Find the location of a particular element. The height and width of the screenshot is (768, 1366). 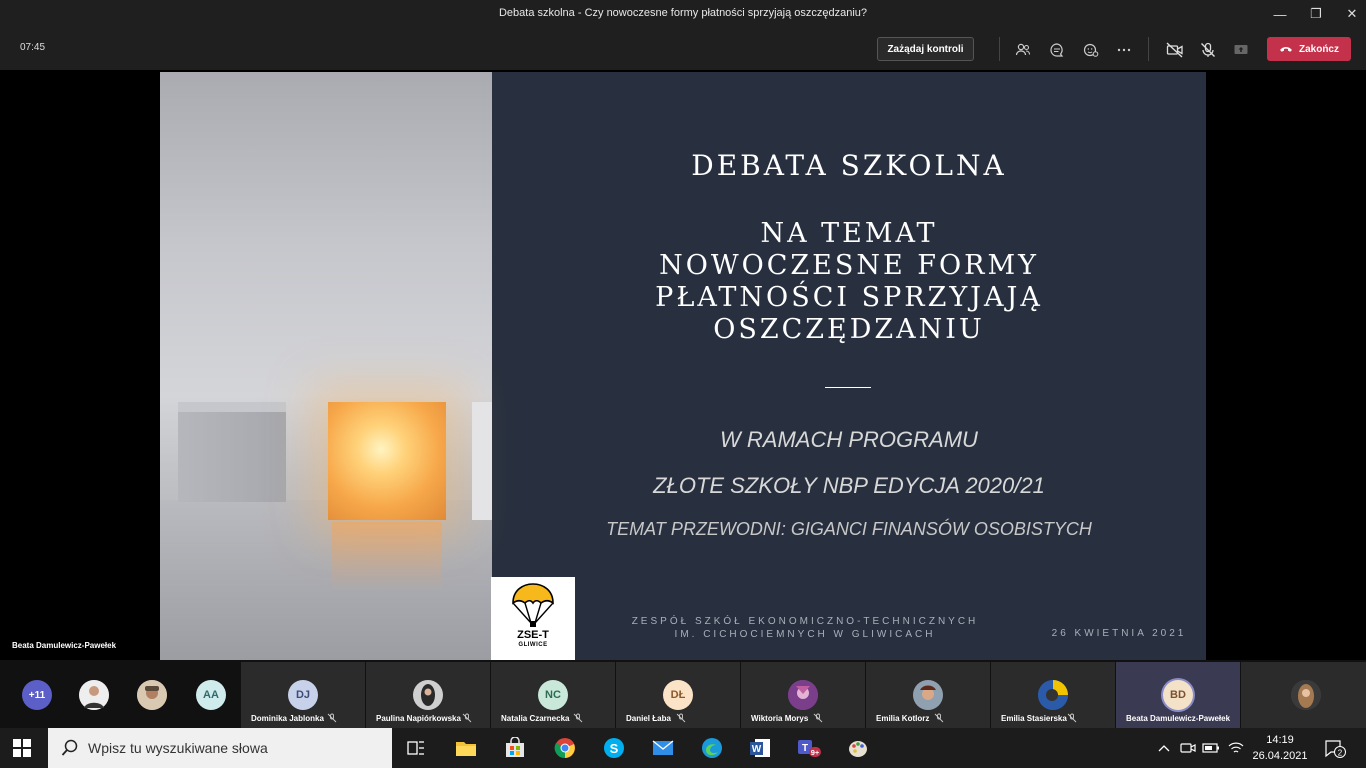

participant-tile: DŁ Daniel Łaba is located at coordinates (678, 695).